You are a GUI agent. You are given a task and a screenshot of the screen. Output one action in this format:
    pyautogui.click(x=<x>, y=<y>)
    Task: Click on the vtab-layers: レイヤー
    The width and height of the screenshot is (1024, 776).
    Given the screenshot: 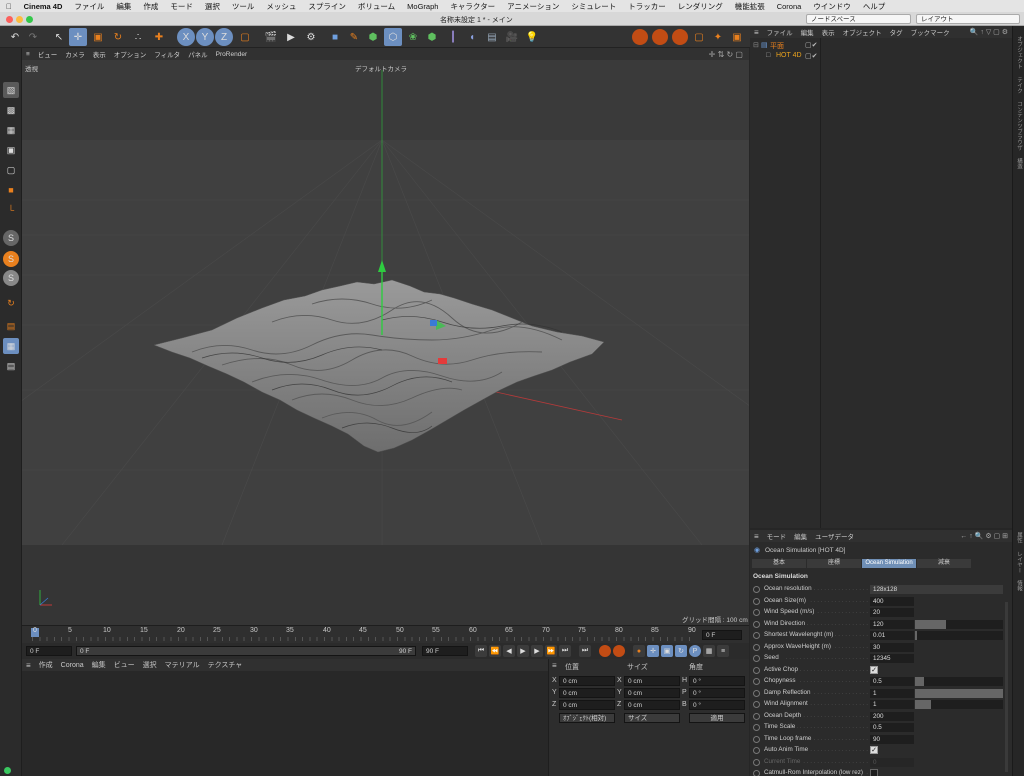 What is the action you would take?
    pyautogui.click(x=1019, y=562)
    